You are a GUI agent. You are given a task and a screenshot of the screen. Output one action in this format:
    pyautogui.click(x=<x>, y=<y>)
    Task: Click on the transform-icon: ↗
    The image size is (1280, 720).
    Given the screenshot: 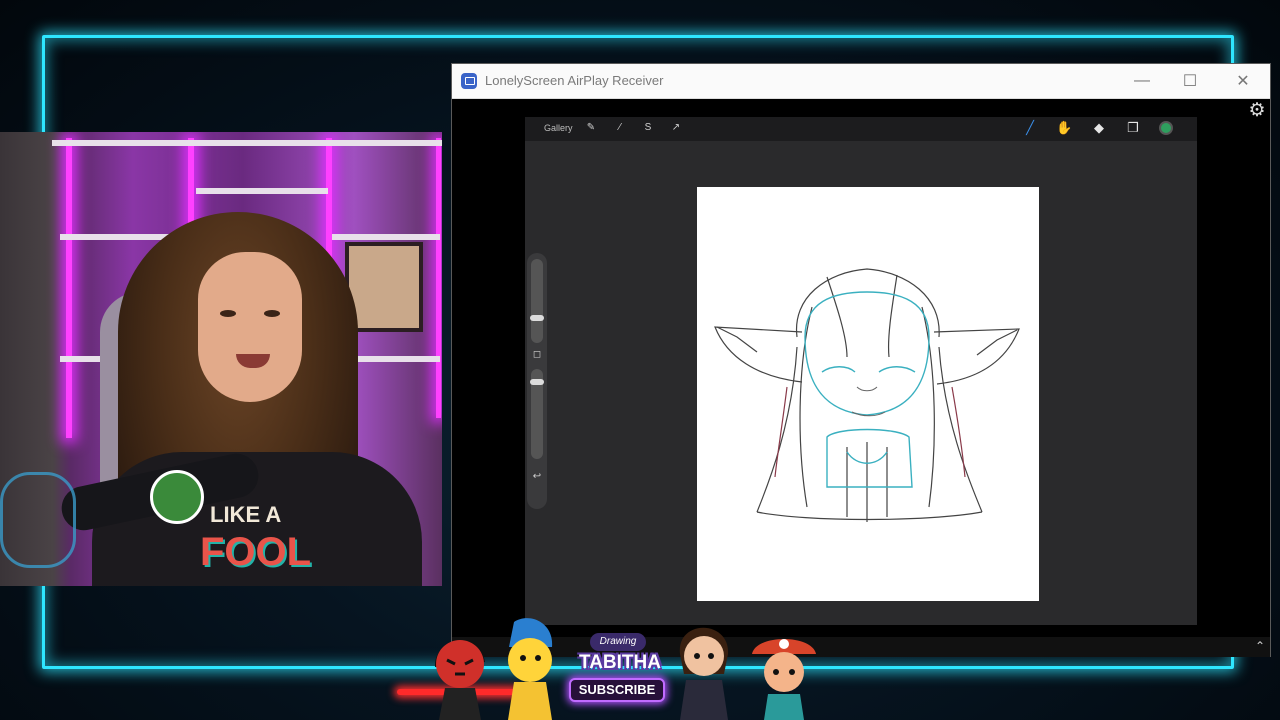 What is the action you would take?
    pyautogui.click(x=676, y=128)
    